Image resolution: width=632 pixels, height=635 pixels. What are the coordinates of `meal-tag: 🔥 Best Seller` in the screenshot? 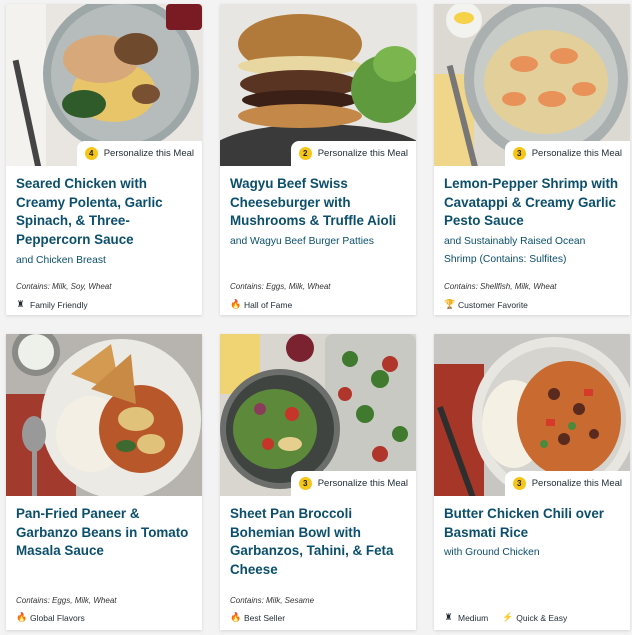 It's located at (257, 617).